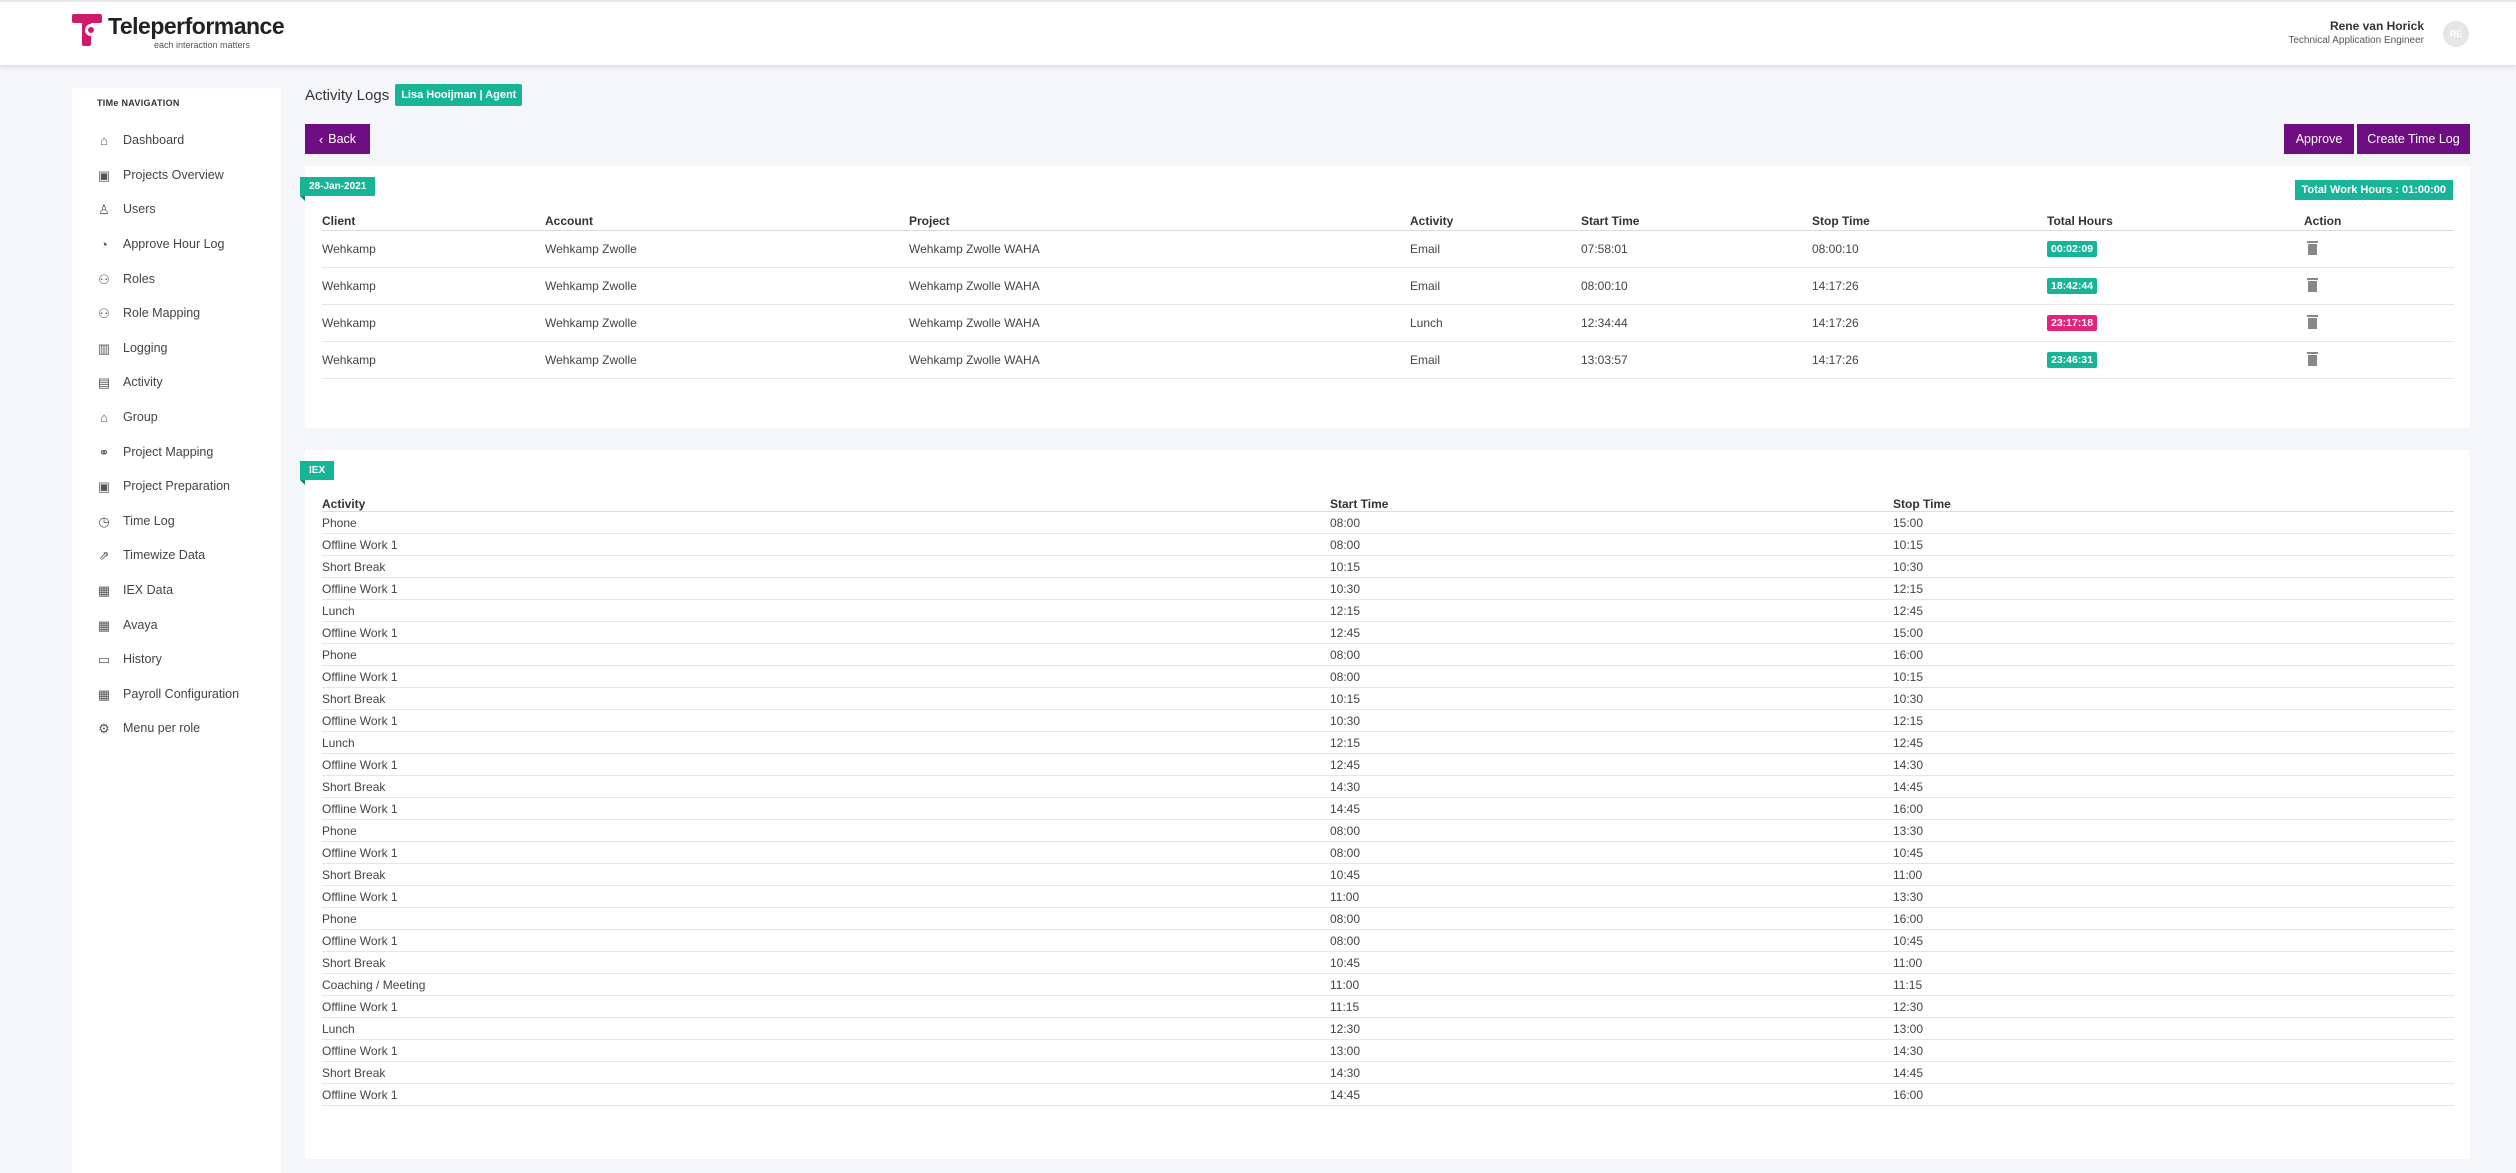 Image resolution: width=2516 pixels, height=1173 pixels. What do you see at coordinates (337, 139) in the screenshot?
I see `back-button: ‹ Back` at bounding box center [337, 139].